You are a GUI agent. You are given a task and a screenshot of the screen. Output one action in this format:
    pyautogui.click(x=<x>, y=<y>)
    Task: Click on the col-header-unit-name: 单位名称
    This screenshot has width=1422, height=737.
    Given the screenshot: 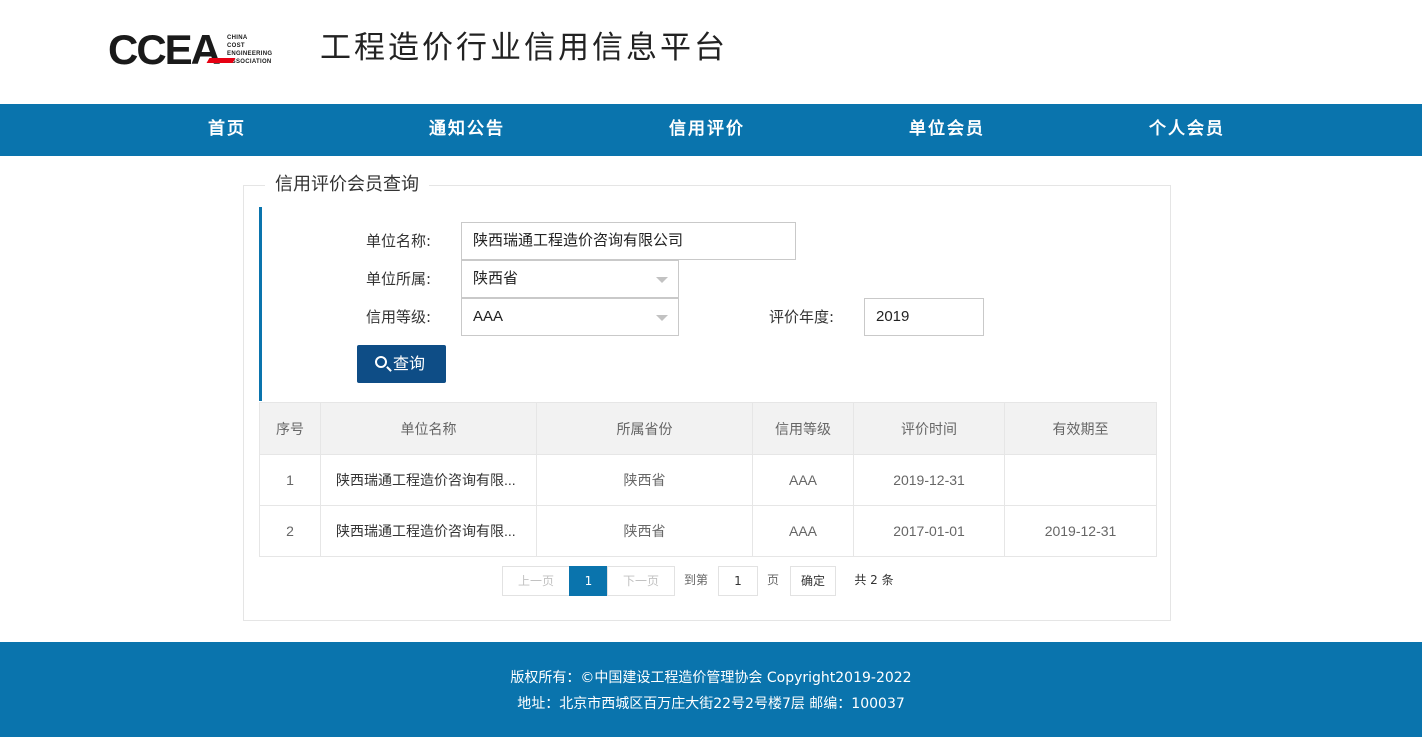 What is the action you would take?
    pyautogui.click(x=428, y=428)
    